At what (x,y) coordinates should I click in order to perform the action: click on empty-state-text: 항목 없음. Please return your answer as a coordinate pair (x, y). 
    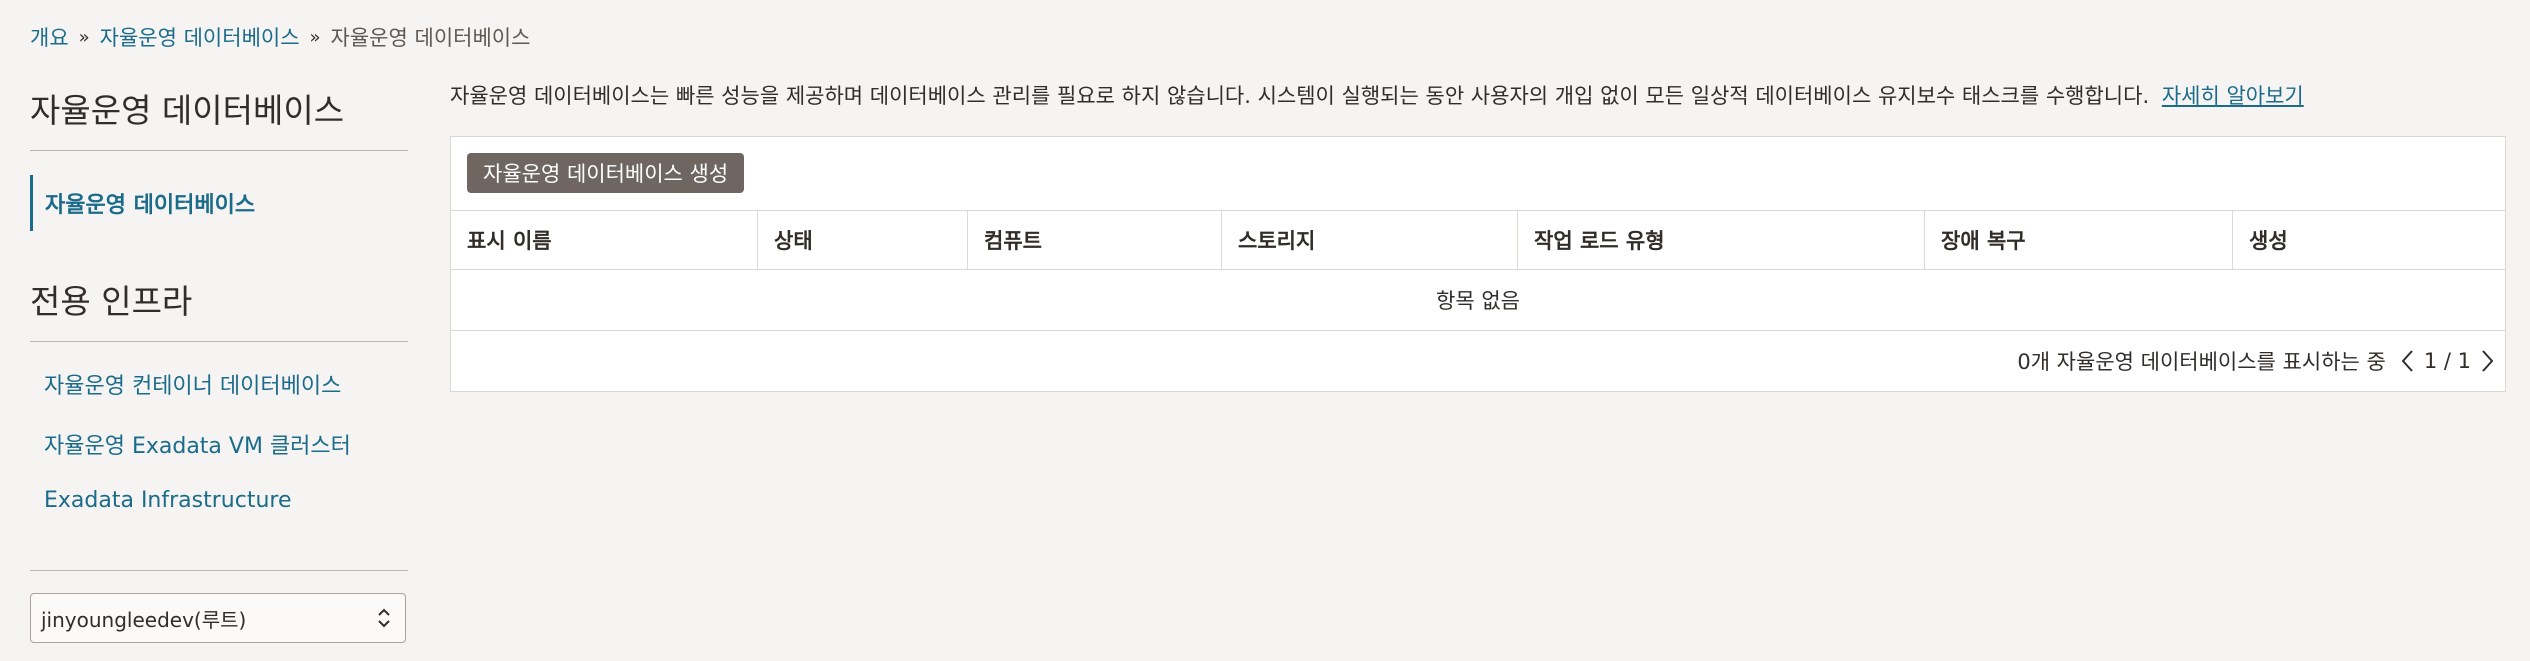
    Looking at the image, I should click on (1478, 301).